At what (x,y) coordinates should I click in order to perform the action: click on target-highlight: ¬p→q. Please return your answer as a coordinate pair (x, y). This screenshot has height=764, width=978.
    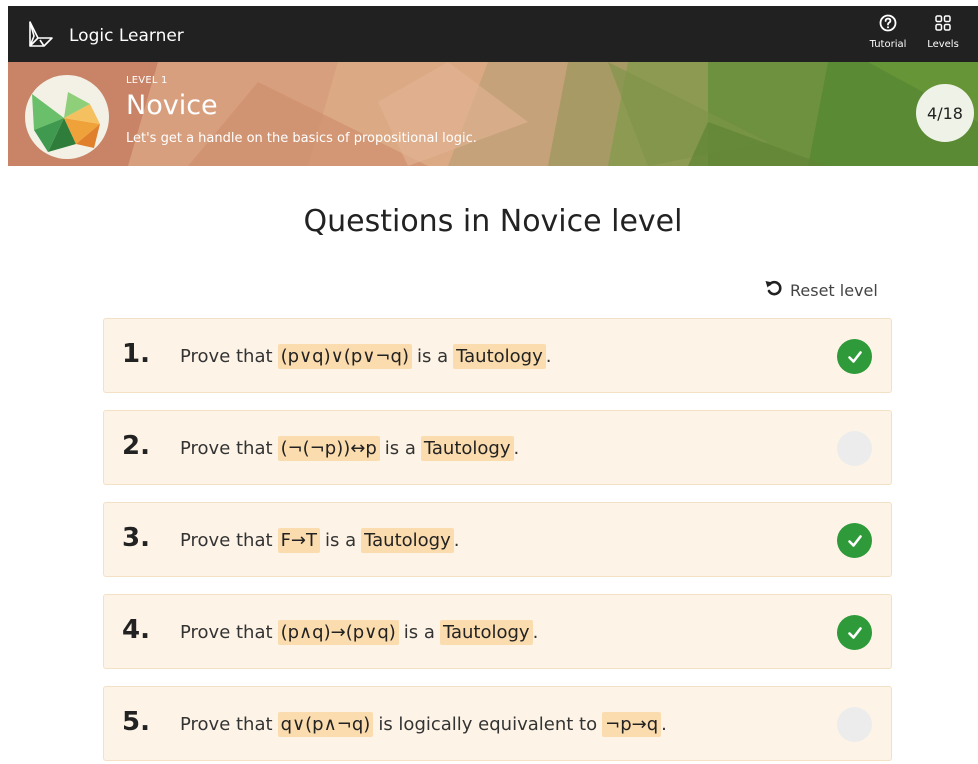
    Looking at the image, I should click on (632, 724).